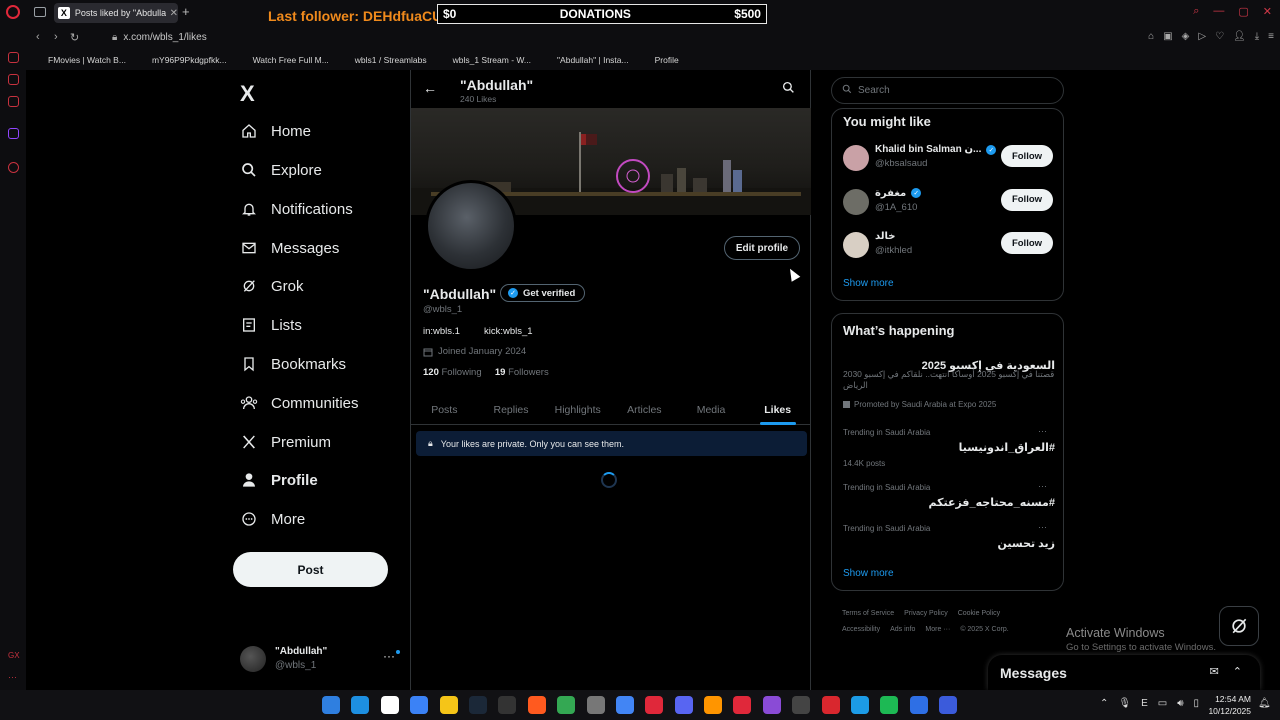  Describe the element at coordinates (644, 409) in the screenshot. I see `tab-articles: Articles` at that location.